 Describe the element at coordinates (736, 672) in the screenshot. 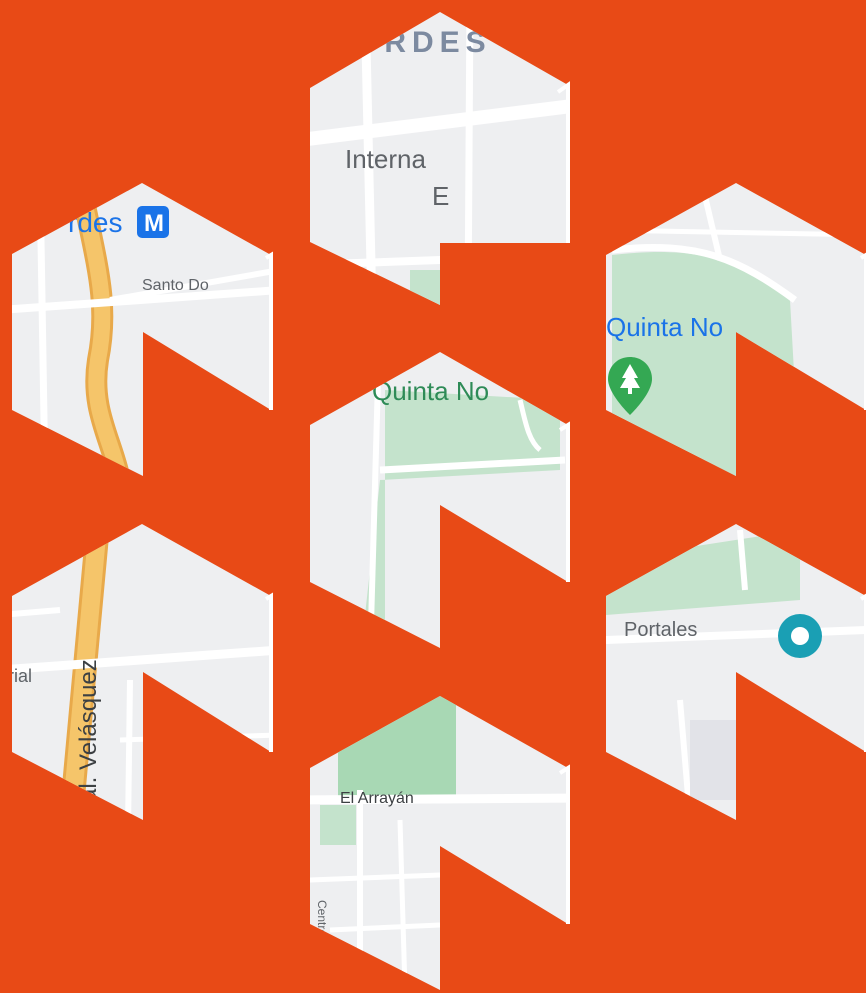

I see `map-tile-lower-right: Portales` at that location.